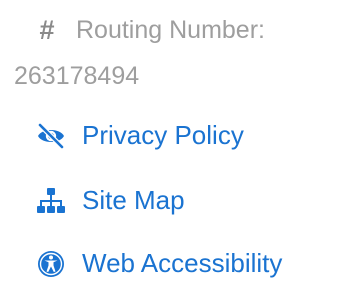 This screenshot has height=288, width=347. I want to click on routing-label-row: # Routing Number:, so click(150, 30).